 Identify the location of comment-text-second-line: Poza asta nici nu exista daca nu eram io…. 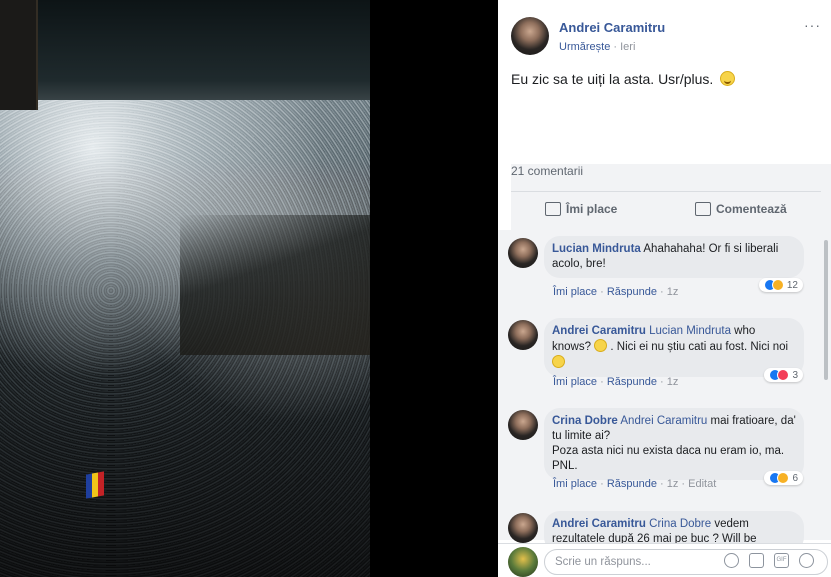
(668, 458).